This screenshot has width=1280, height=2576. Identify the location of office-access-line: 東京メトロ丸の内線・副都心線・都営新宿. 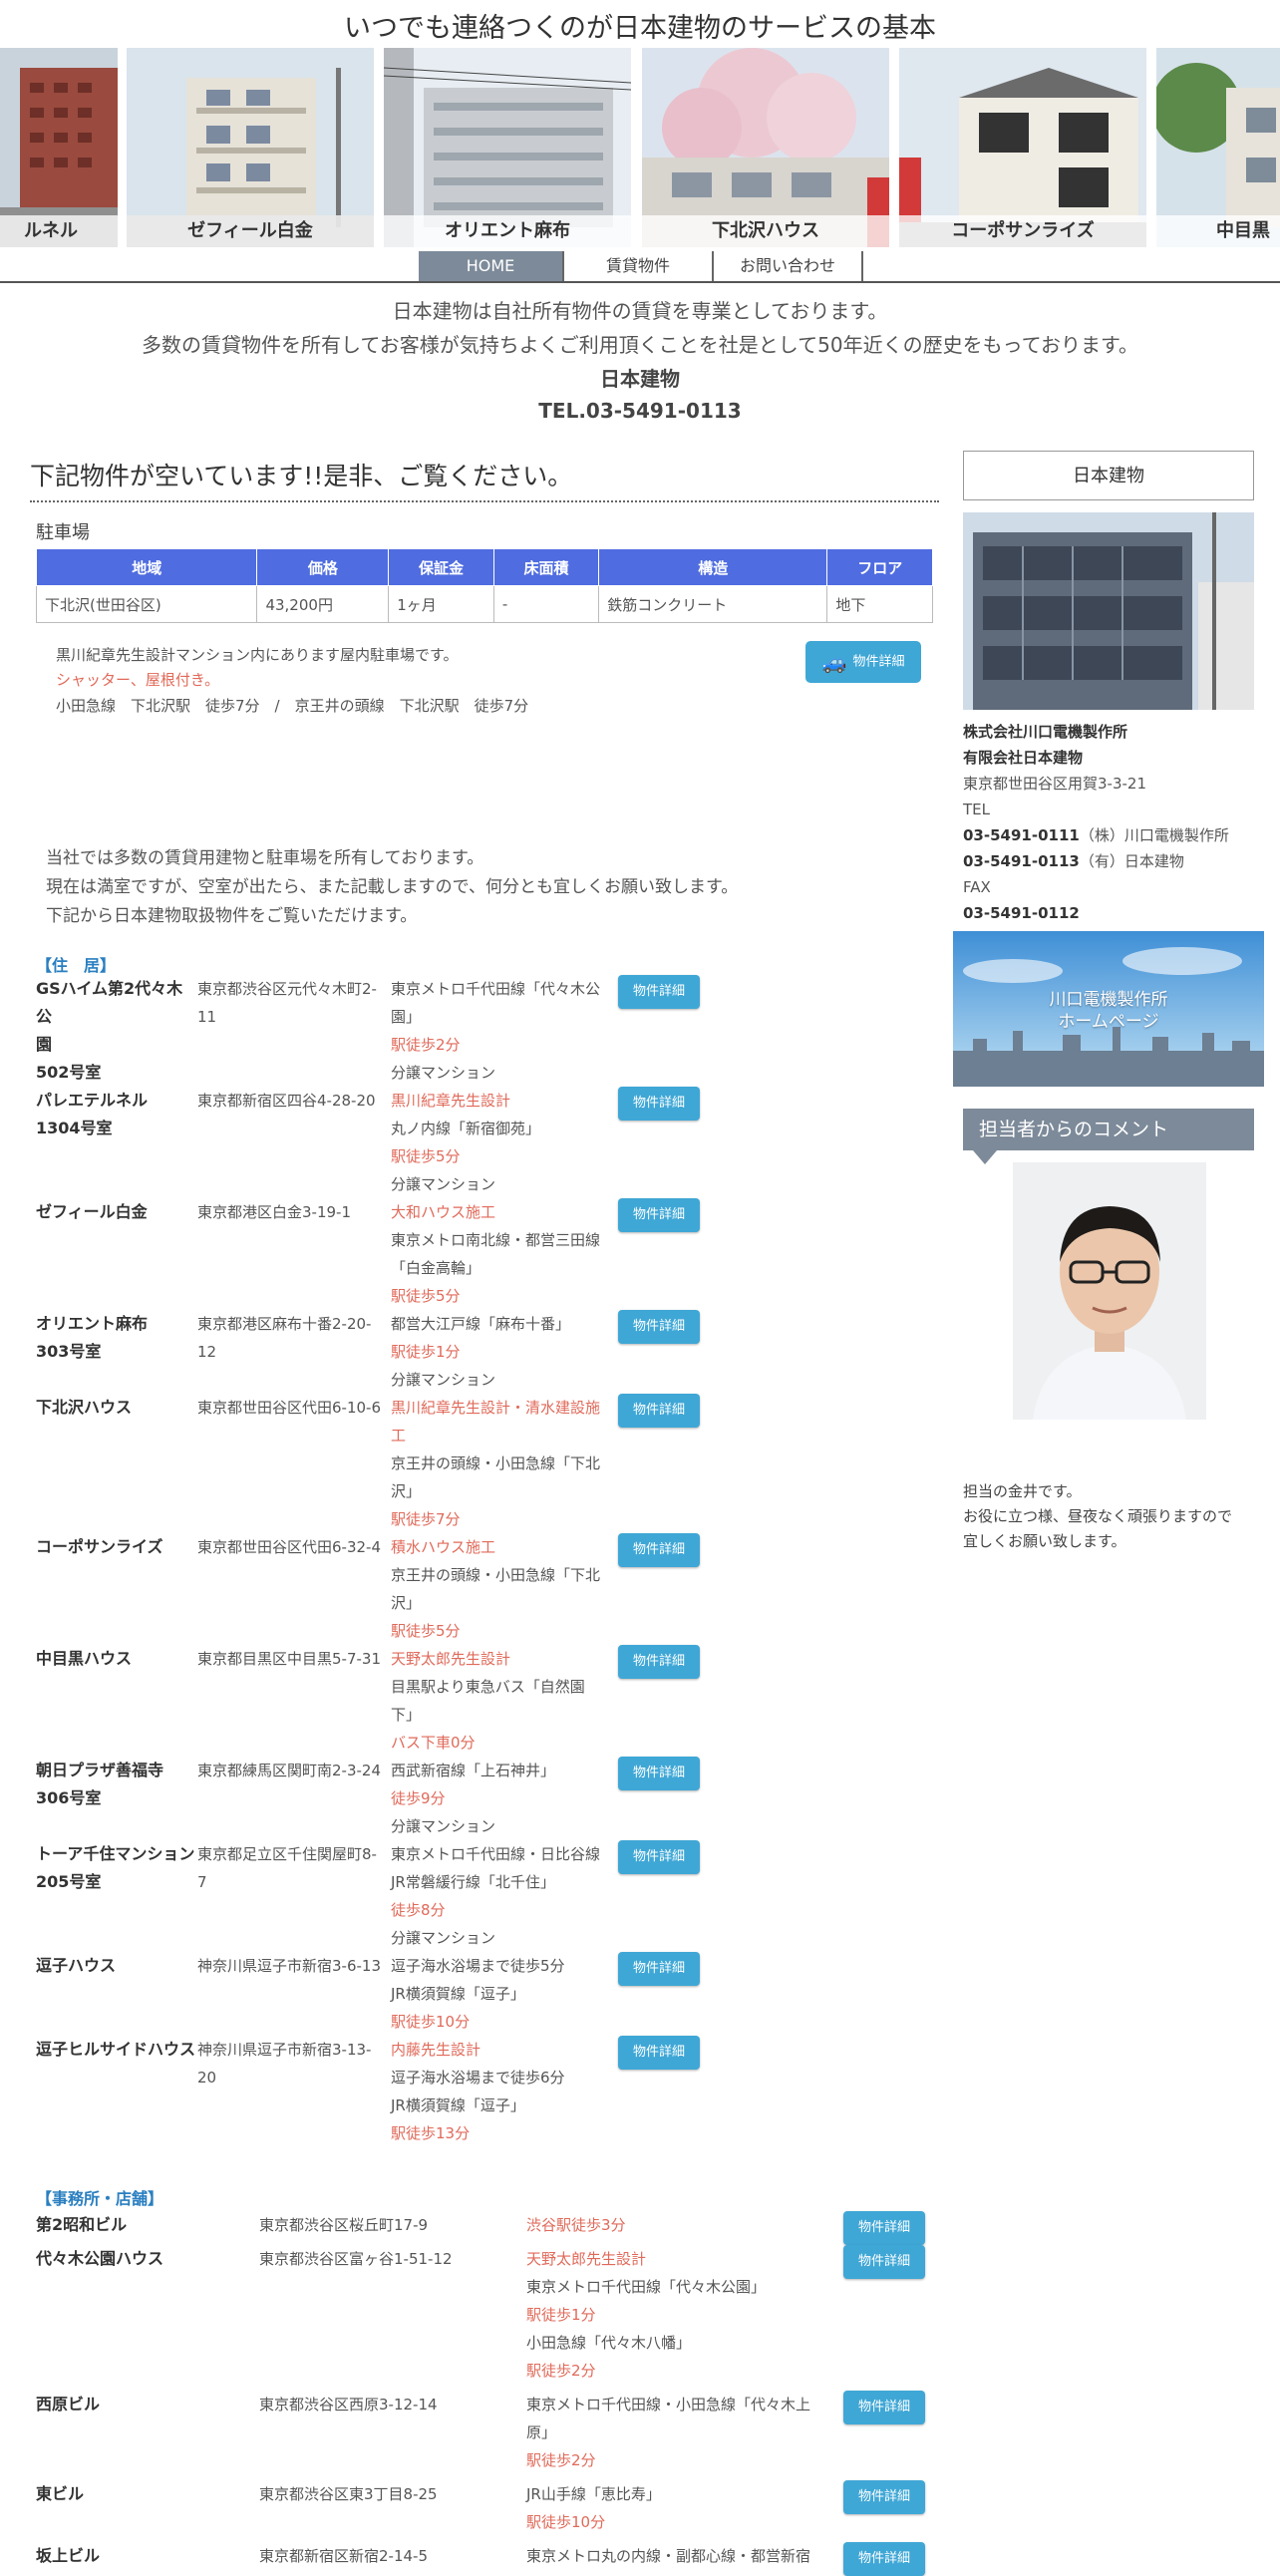
(669, 2556).